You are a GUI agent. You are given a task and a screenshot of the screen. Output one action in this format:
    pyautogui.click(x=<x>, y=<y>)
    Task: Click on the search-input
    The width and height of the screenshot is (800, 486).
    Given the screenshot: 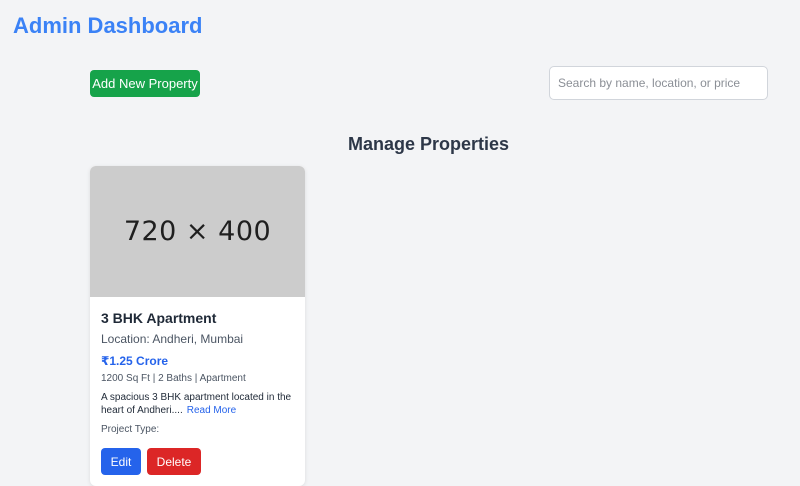 What is the action you would take?
    pyautogui.click(x=658, y=83)
    